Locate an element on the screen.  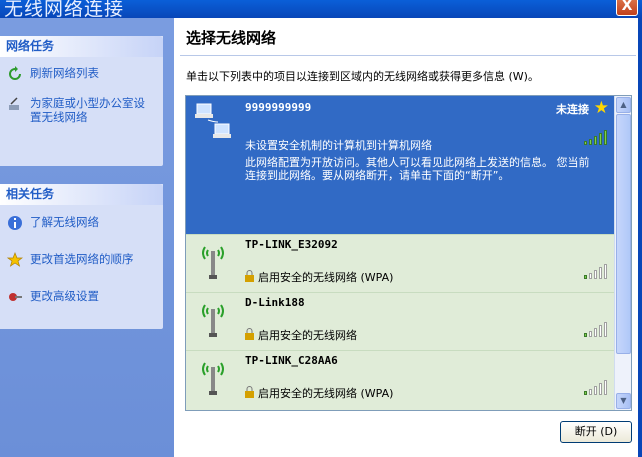
change-preferred-order-label: 更改首选网络的顺序 is located at coordinates (82, 259).